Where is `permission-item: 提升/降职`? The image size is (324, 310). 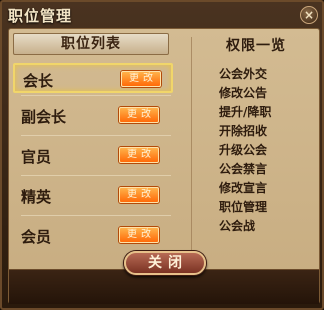
permission-item: 提升/降职 is located at coordinates (245, 112).